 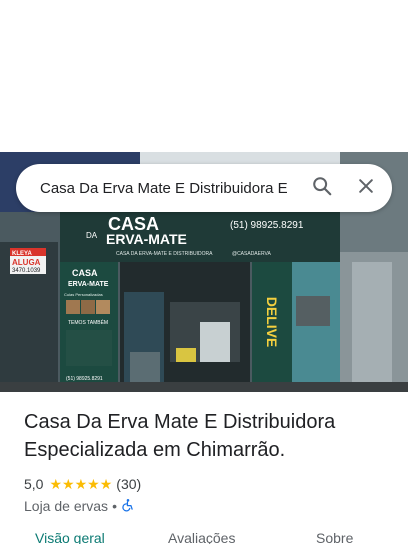 What do you see at coordinates (88, 284) in the screenshot?
I see `banner-erva: ERVA-MATE` at bounding box center [88, 284].